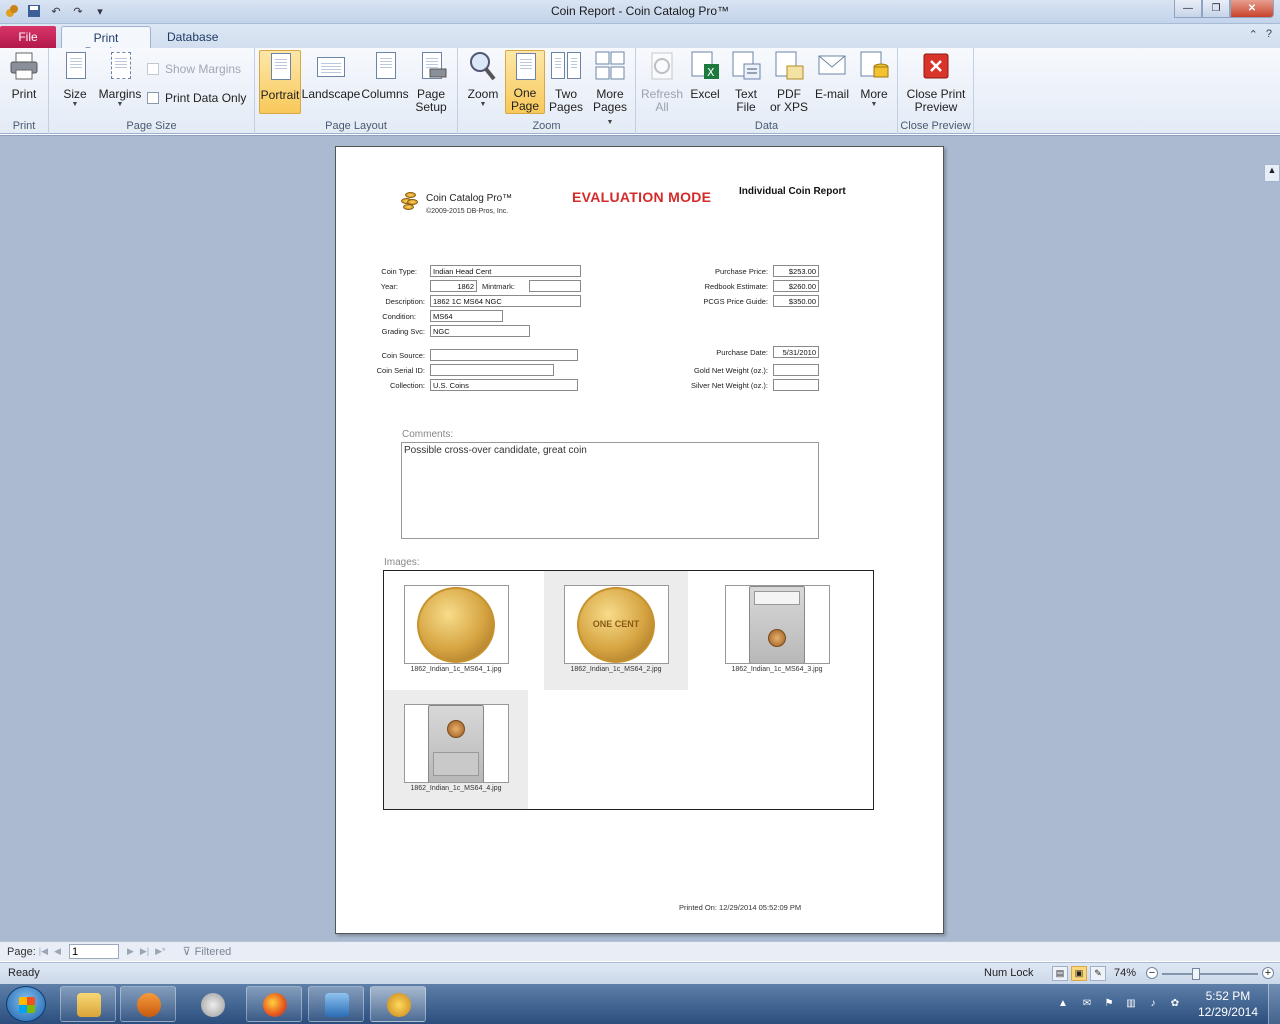  I want to click on filter-indicator: ⊽ Filtered, so click(207, 952).